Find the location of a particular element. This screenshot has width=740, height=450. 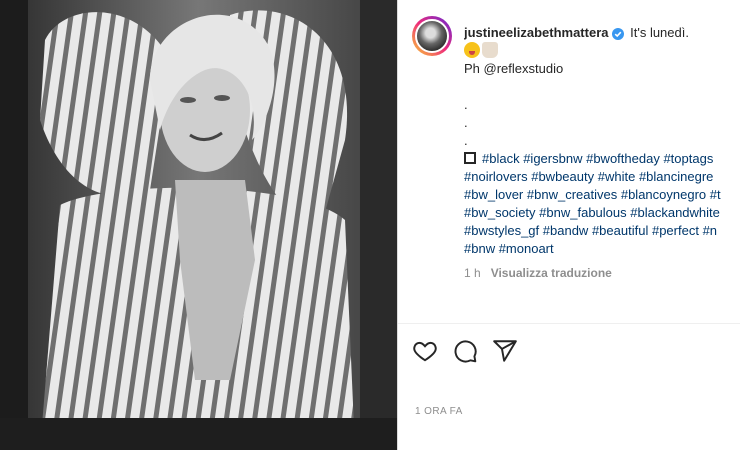

translate-button: Visualizza traduzione is located at coordinates (551, 273).